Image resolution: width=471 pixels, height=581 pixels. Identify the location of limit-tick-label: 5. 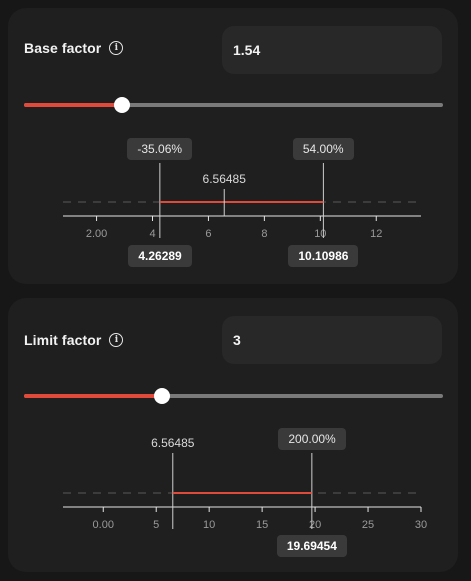
(156, 525).